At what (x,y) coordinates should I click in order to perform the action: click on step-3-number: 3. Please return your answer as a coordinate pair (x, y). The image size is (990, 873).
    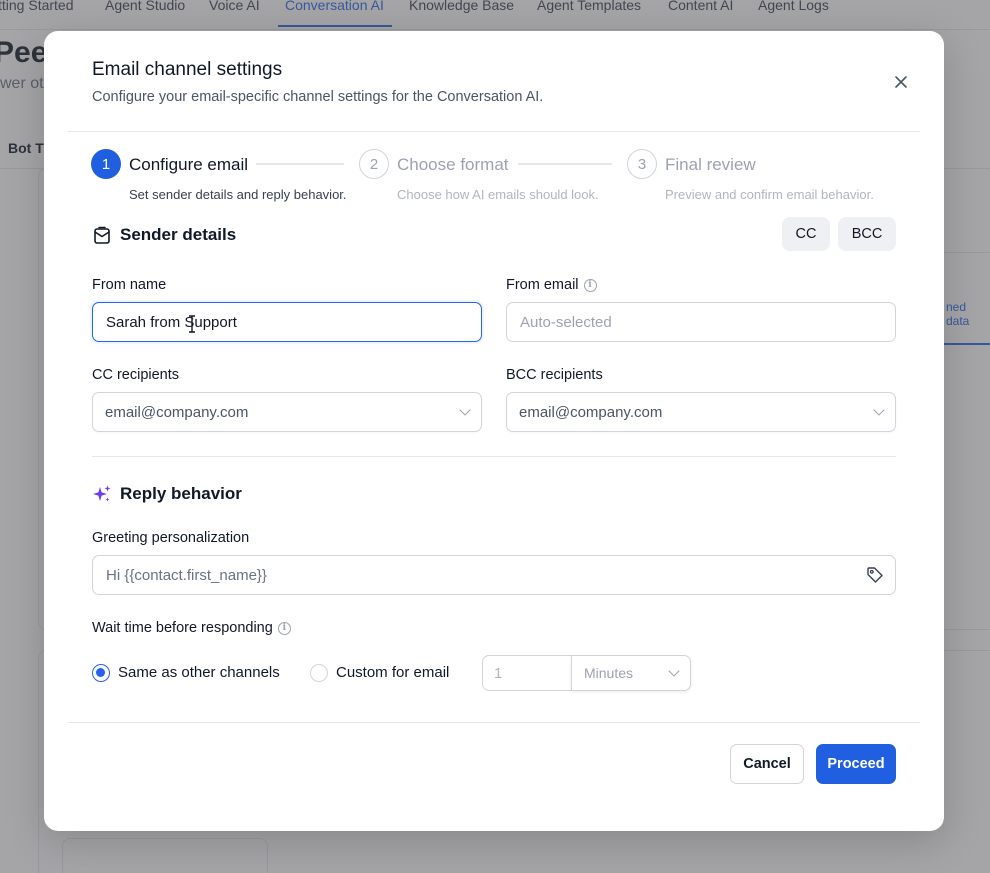
    Looking at the image, I should click on (642, 164).